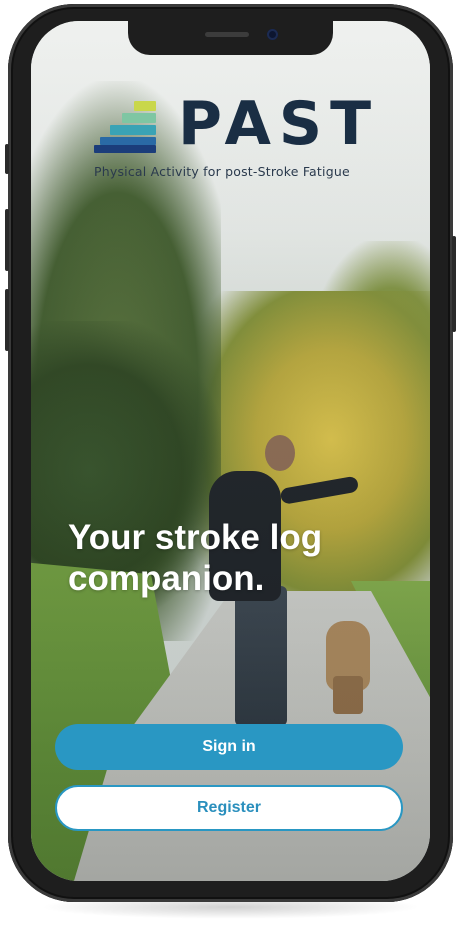 This screenshot has width=461, height=930. I want to click on device-notch, so click(230, 38).